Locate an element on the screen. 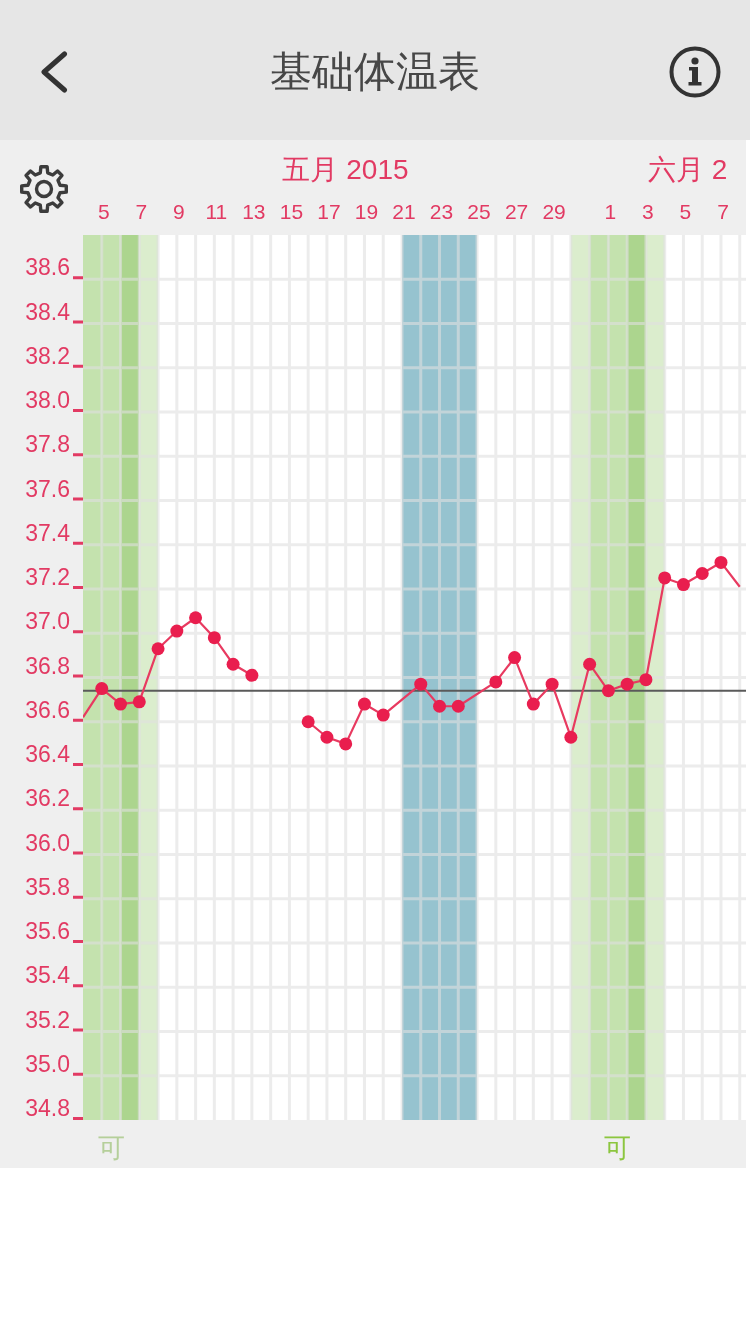 The width and height of the screenshot is (750, 1334). date-label: 15 is located at coordinates (291, 211).